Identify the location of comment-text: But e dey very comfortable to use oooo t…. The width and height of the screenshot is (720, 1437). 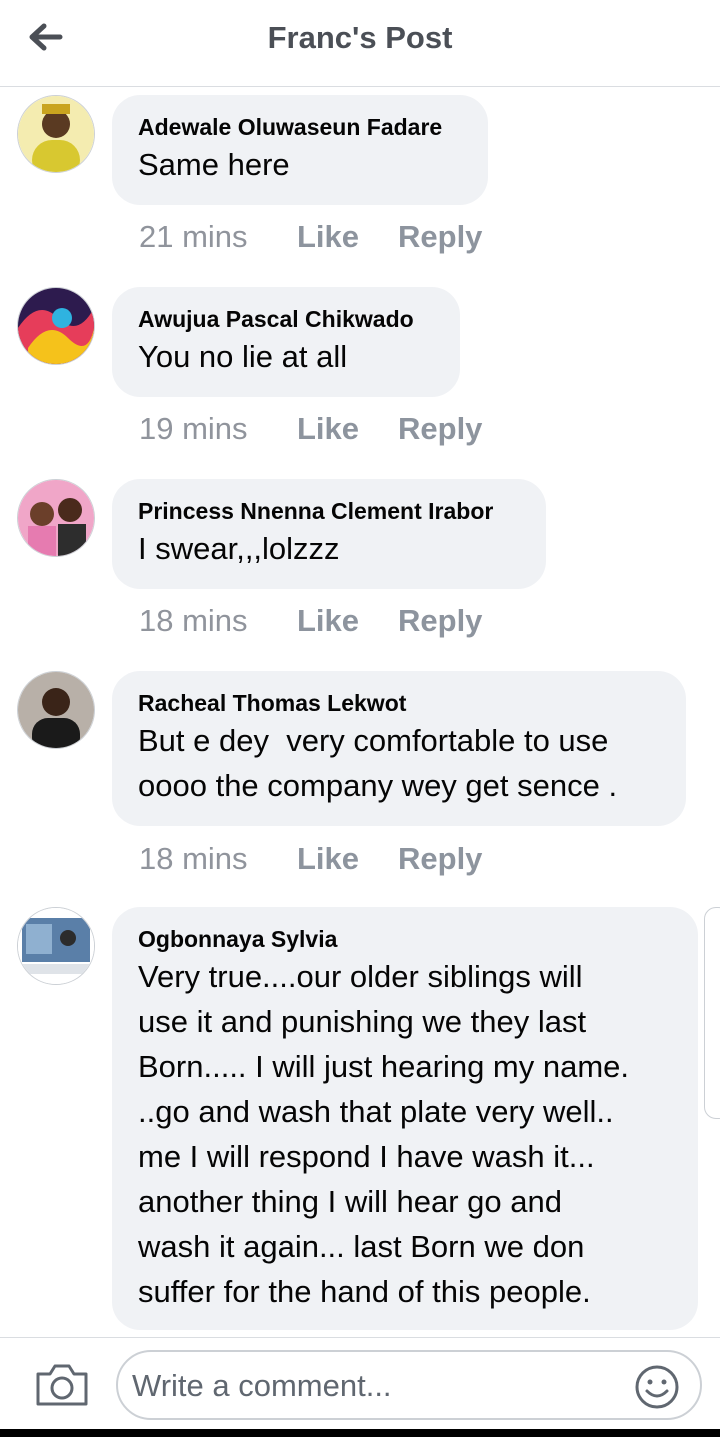
(378, 763).